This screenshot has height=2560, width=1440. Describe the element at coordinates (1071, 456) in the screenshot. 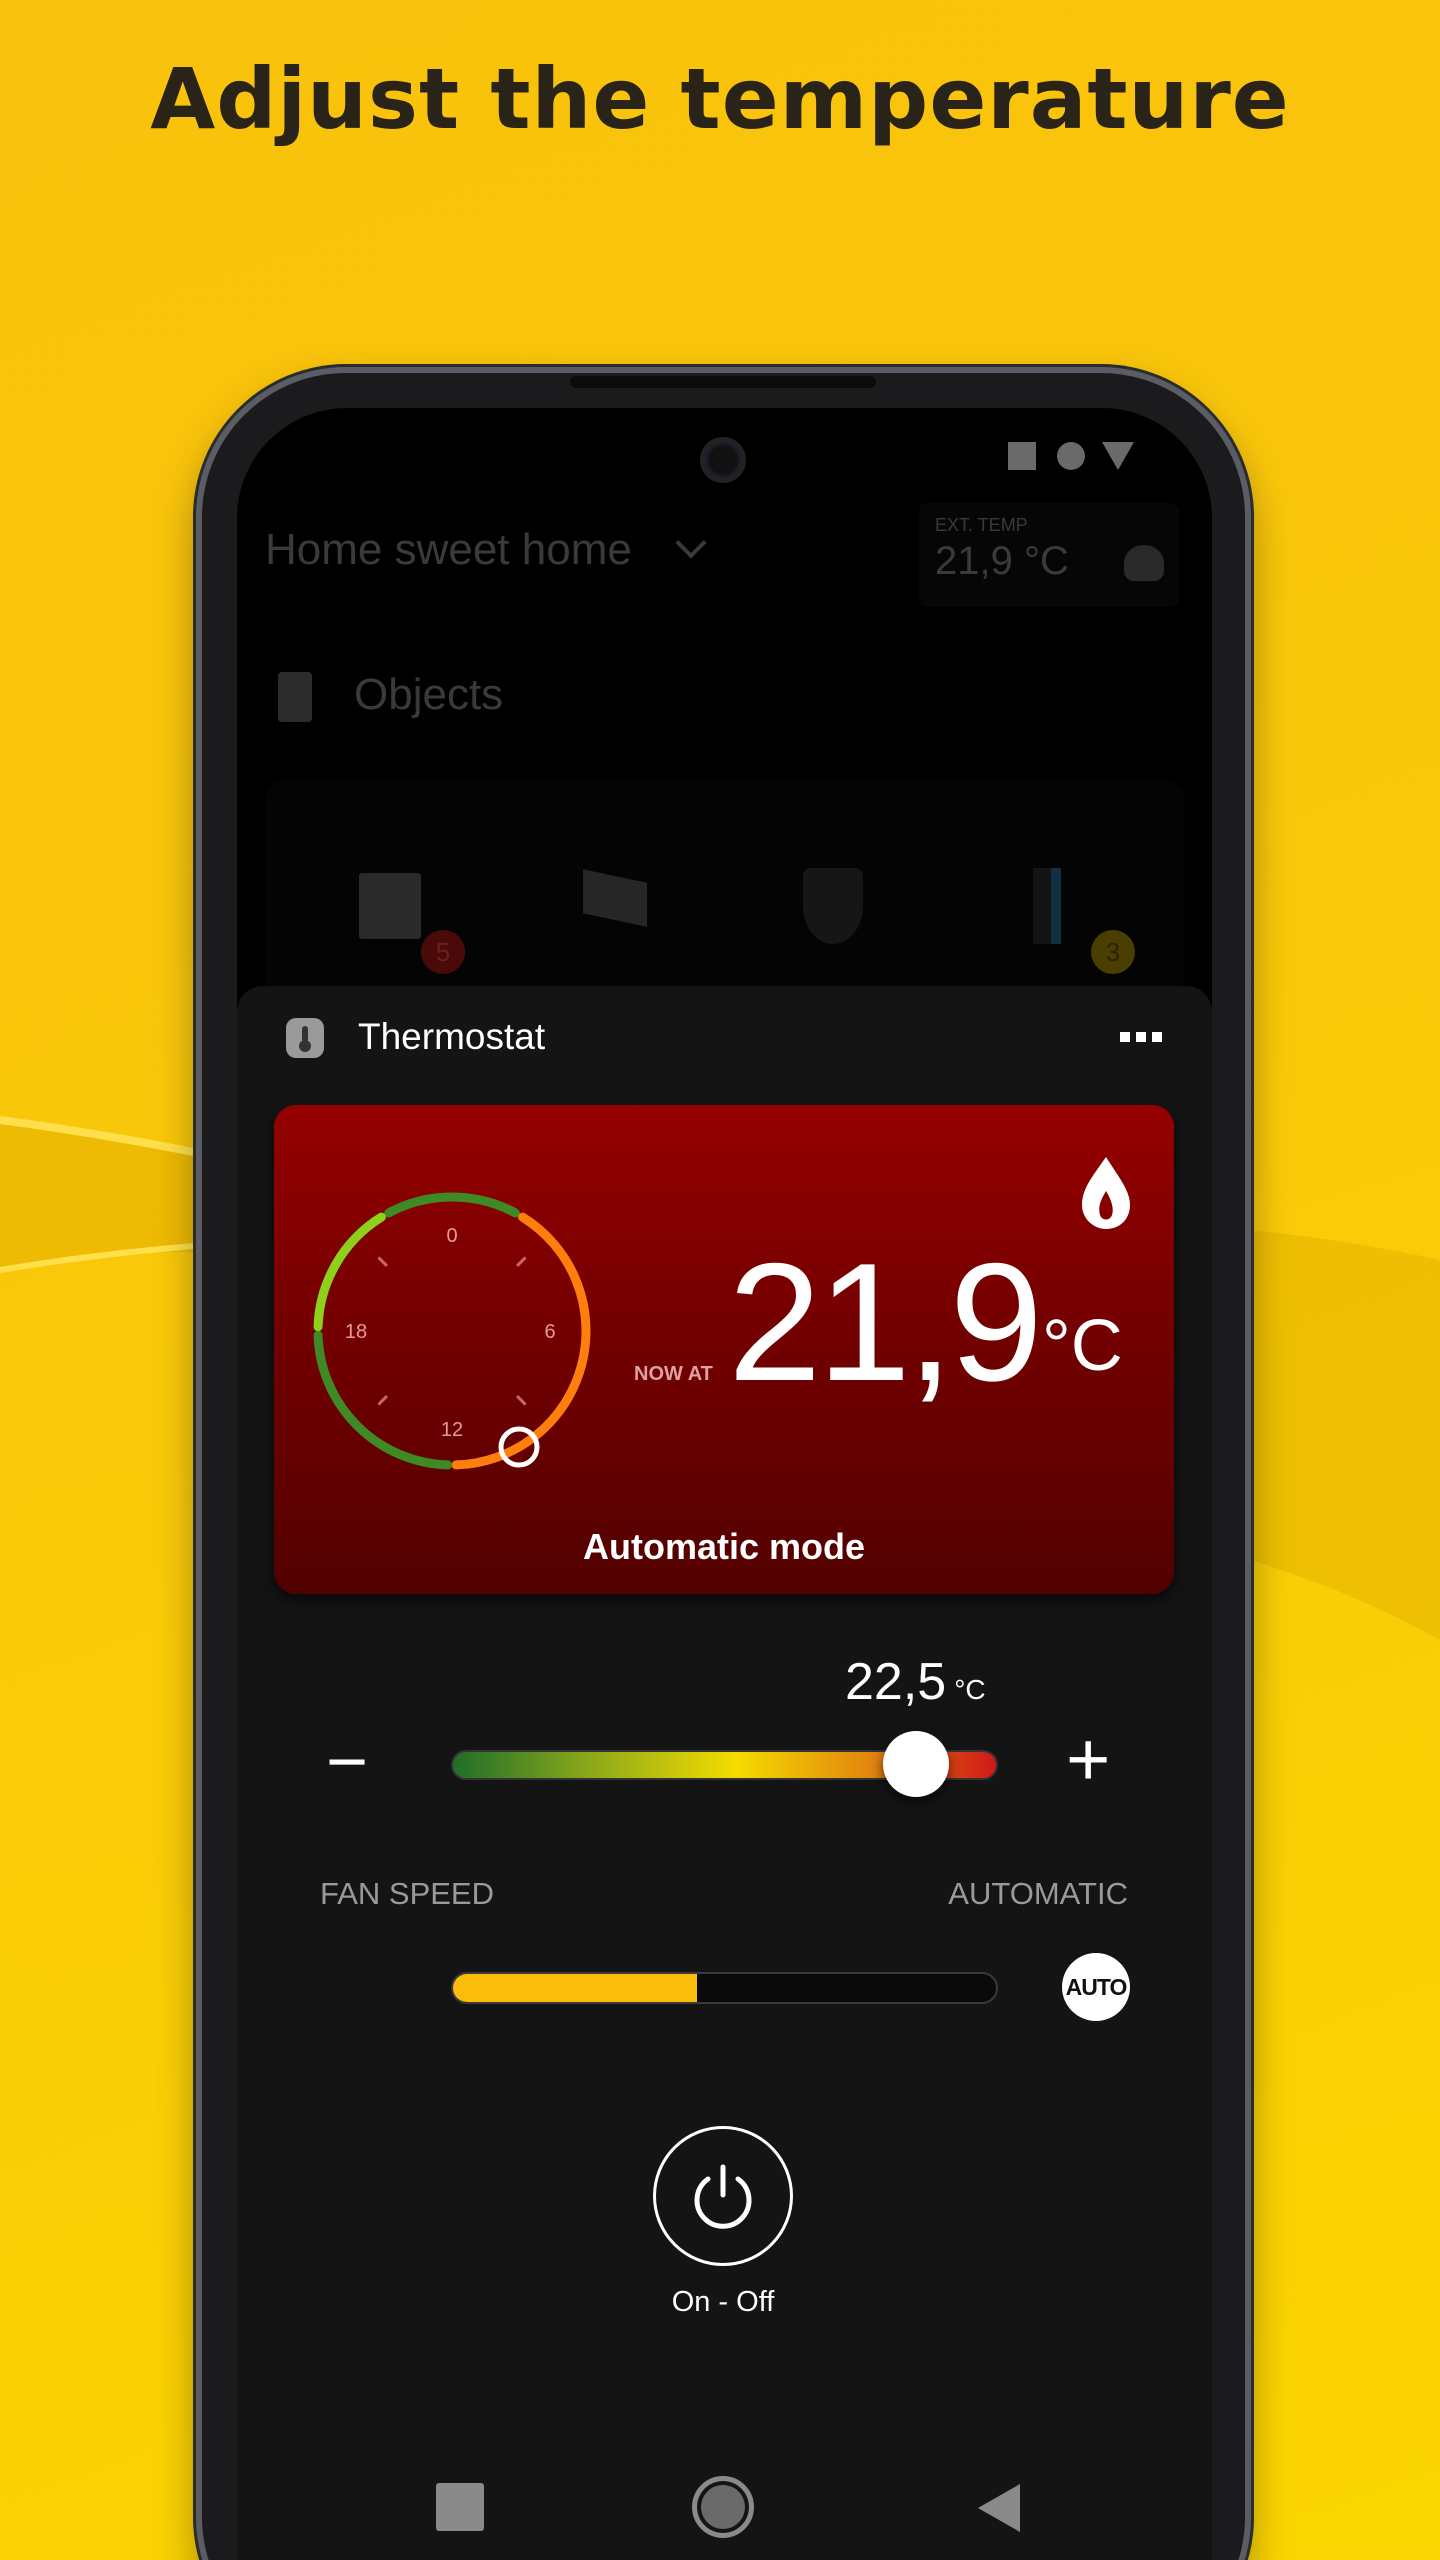

I see `status-circle-icon` at that location.